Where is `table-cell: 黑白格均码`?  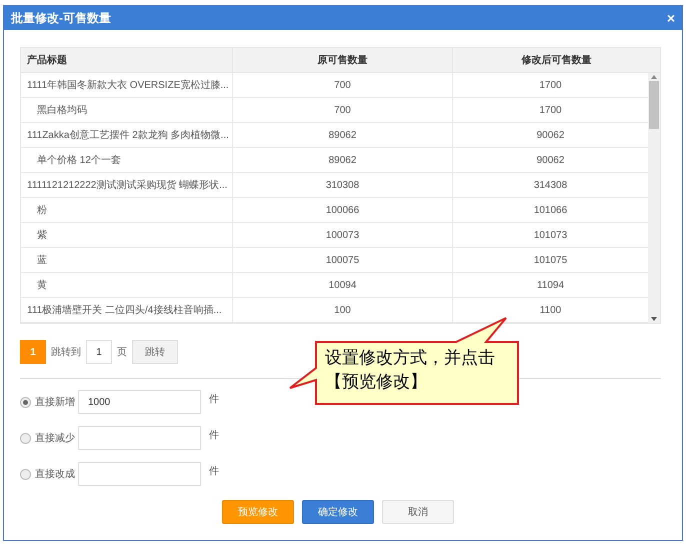 table-cell: 黑白格均码 is located at coordinates (127, 110).